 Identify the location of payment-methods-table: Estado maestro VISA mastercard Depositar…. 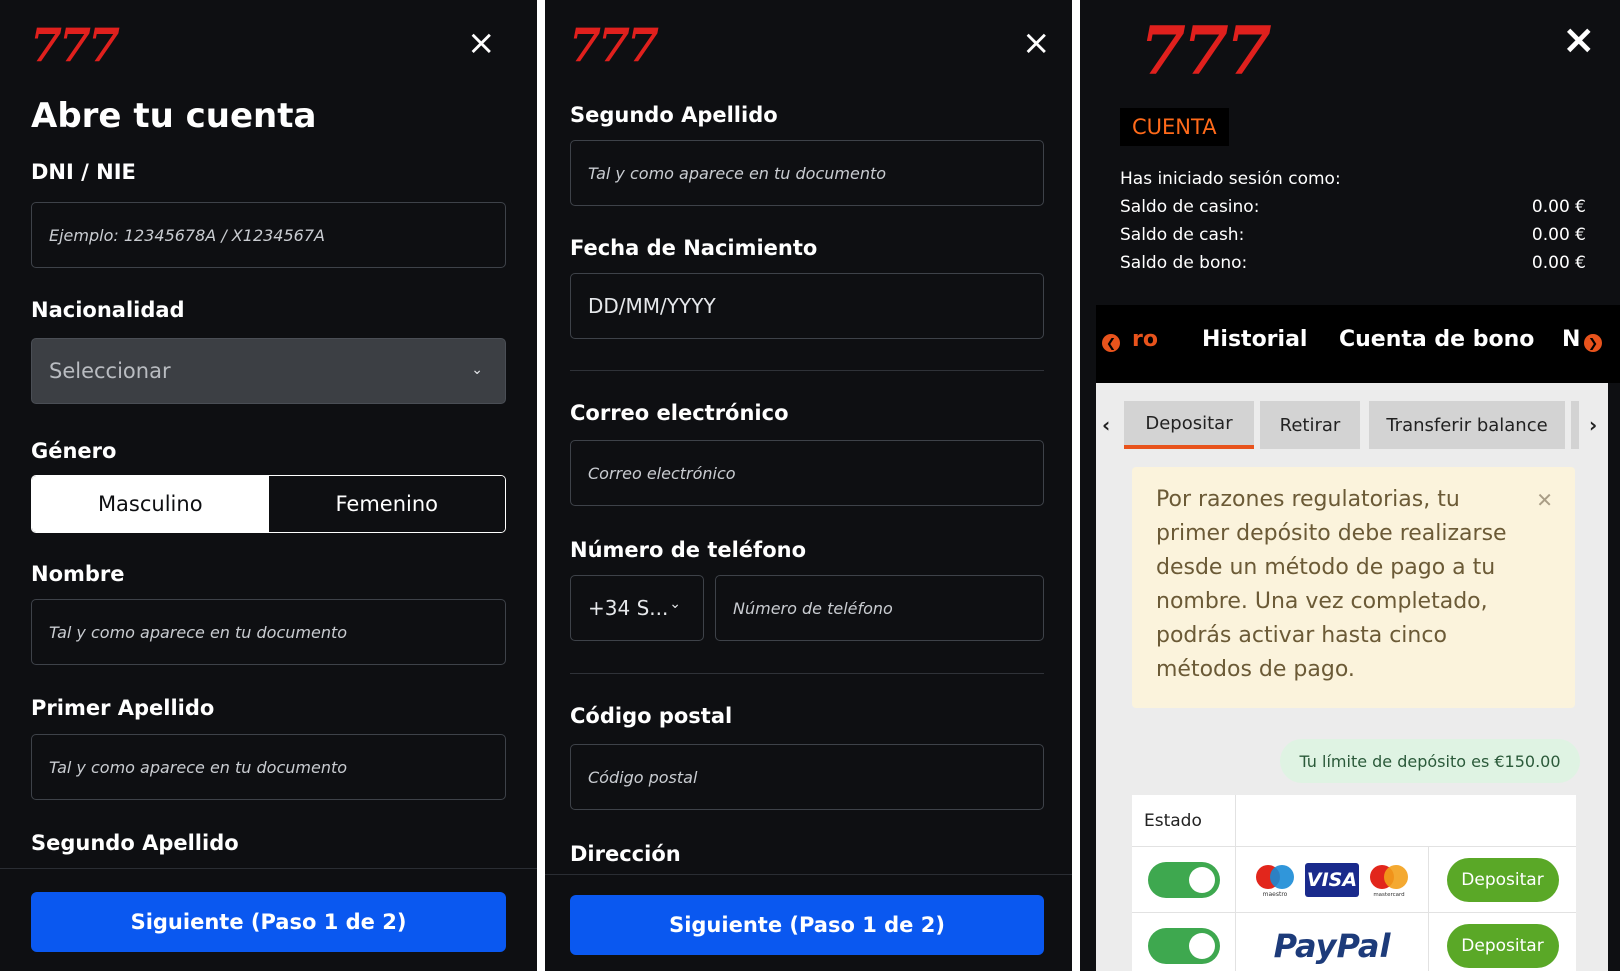
(1354, 883).